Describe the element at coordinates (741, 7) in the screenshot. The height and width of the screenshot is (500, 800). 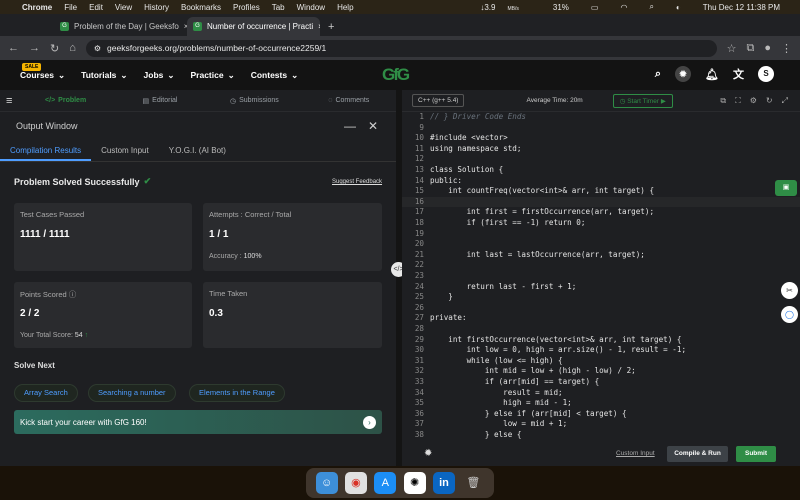
I see `datetime: Thu Dec 12 11:38 PM` at that location.